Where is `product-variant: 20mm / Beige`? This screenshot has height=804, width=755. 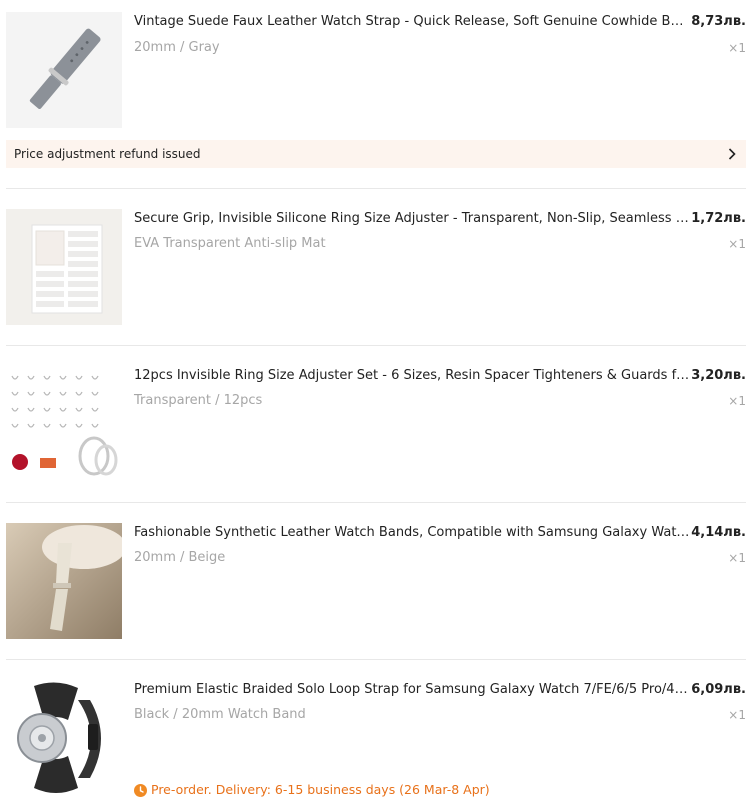
product-variant: 20mm / Beige is located at coordinates (180, 557).